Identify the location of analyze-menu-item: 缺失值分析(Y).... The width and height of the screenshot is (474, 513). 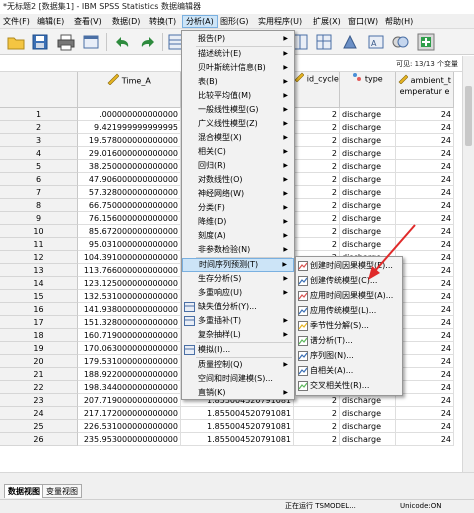
(238, 307).